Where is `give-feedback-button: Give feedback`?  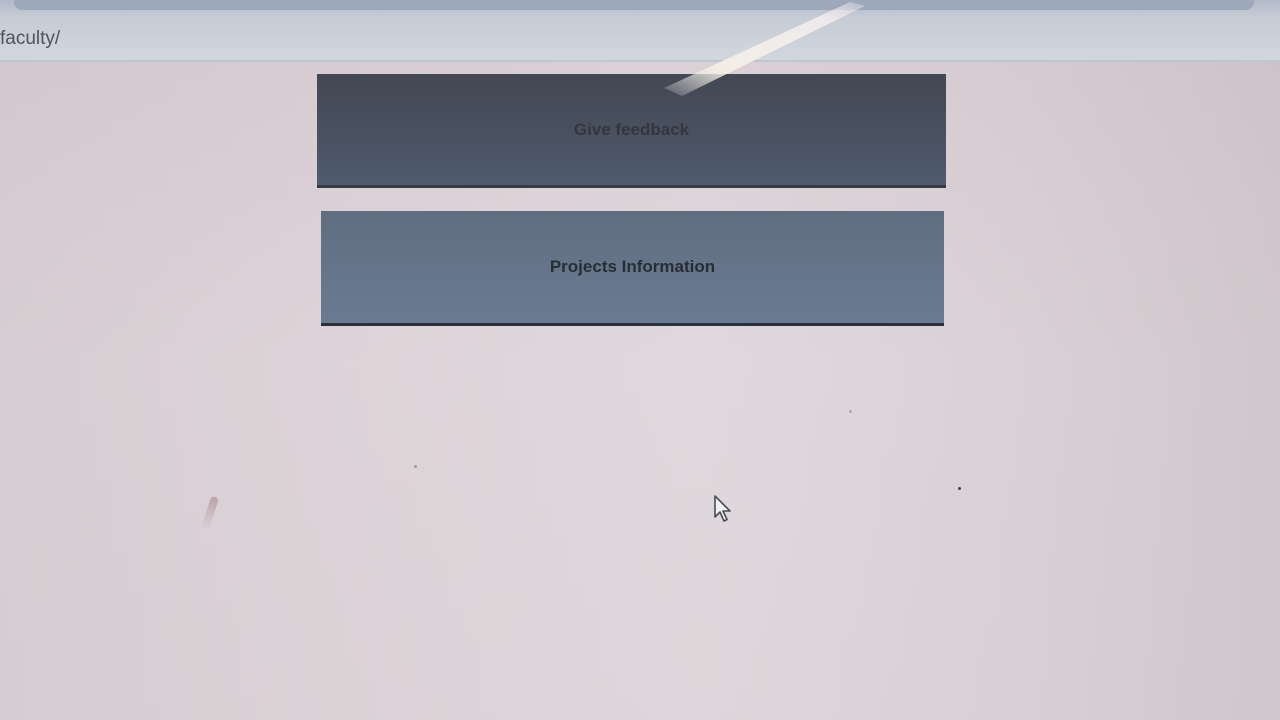
give-feedback-button: Give feedback is located at coordinates (631, 131).